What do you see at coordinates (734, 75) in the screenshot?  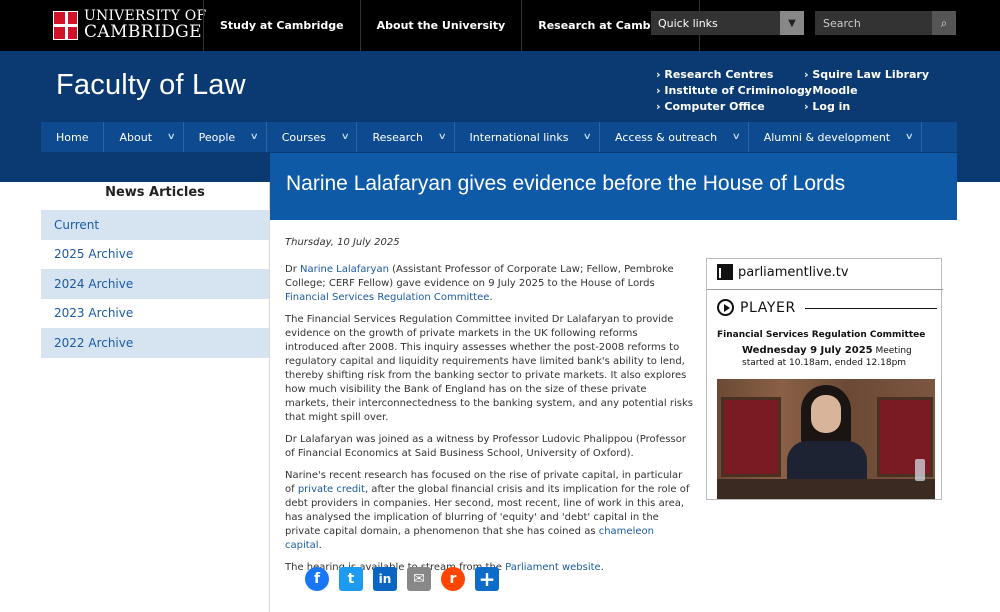 I see `header-link-research-centres: Research Centres` at bounding box center [734, 75].